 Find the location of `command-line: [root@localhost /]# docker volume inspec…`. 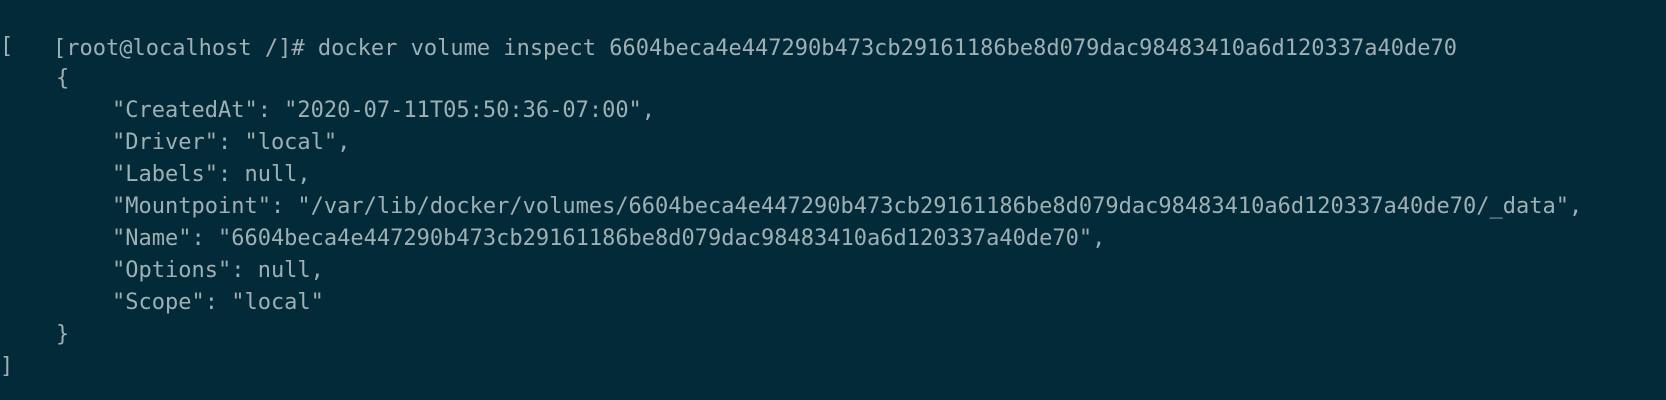

command-line: [root@localhost /]# docker volume inspec… is located at coordinates (728, 30).